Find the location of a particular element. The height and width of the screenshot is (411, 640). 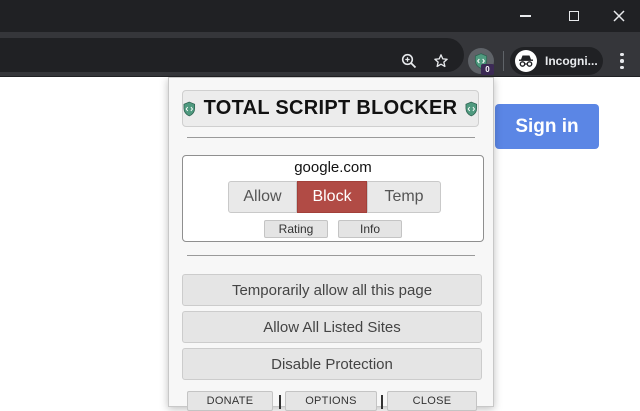

zoom-magnifier-icon is located at coordinates (409, 61).